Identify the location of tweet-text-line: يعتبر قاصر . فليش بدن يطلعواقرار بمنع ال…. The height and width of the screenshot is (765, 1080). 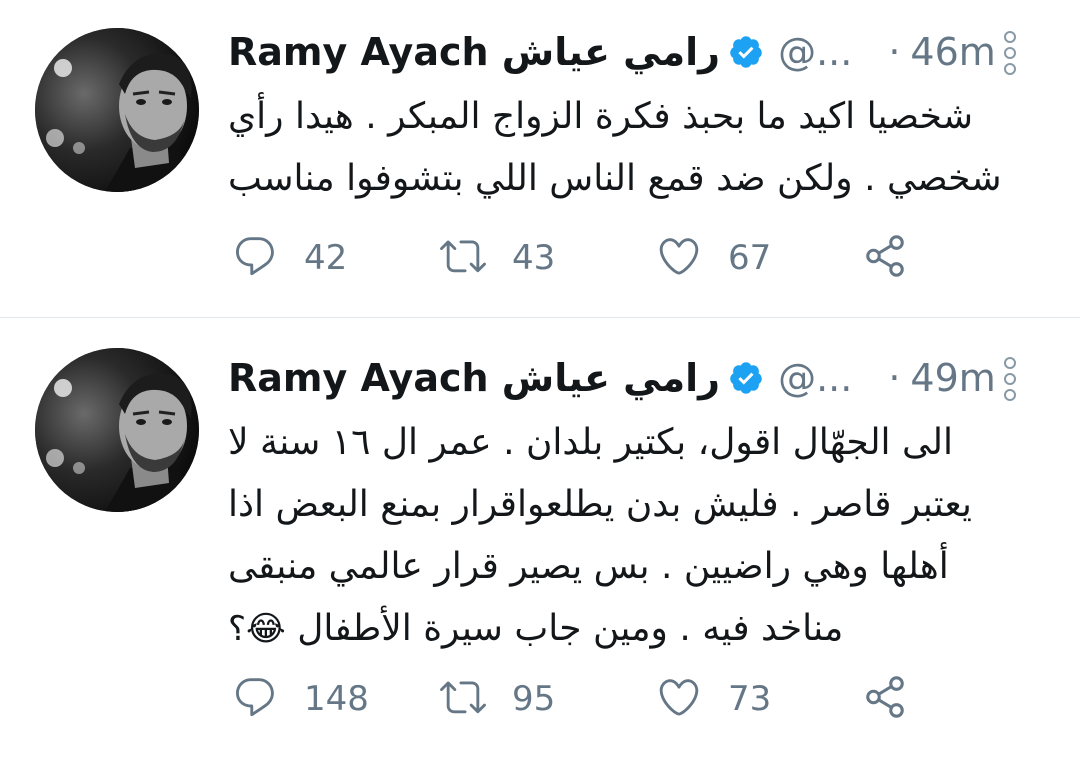
(600, 504).